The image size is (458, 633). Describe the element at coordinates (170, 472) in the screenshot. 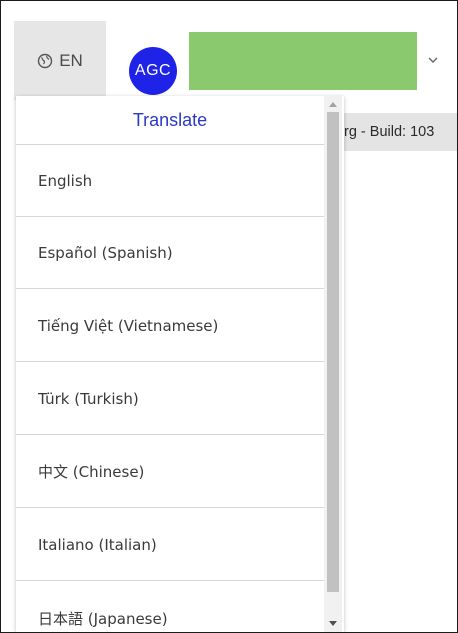

I see `language-option-chinese: 中文 (Chinese)` at that location.